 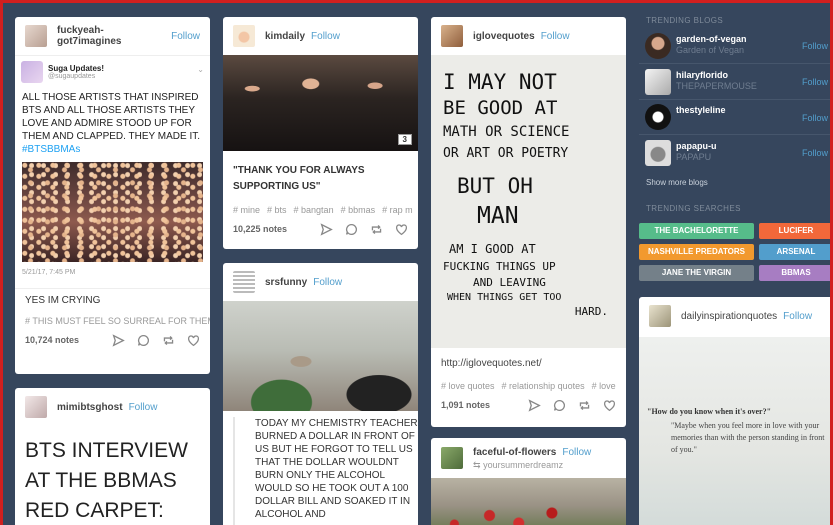 I want to click on notes-count: 1,091 notes, so click(x=465, y=405).